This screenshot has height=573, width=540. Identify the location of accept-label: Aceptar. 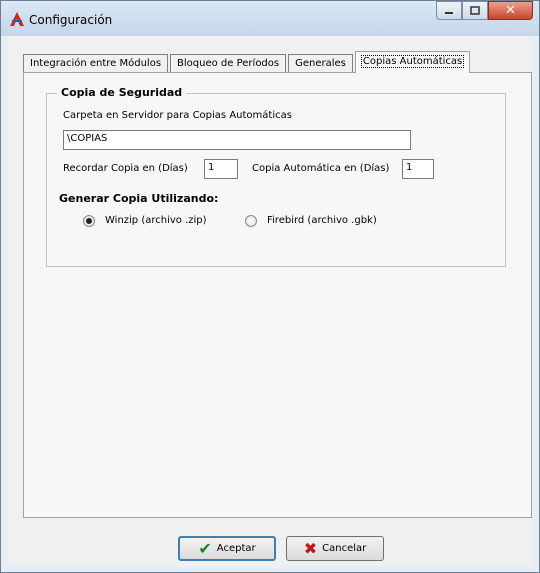
(236, 548).